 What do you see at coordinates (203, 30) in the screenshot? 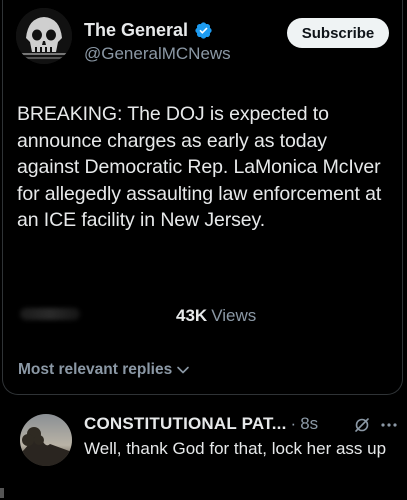
I see `verified-badge-icon` at bounding box center [203, 30].